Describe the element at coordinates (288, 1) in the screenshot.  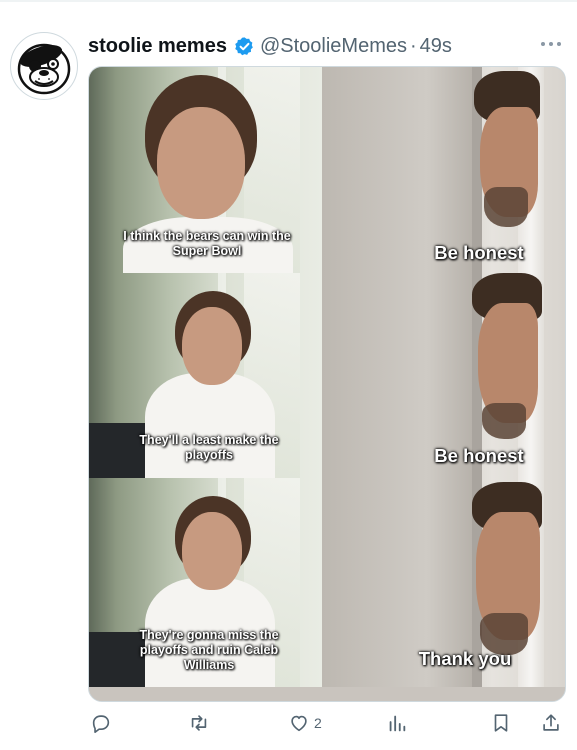
I see `top-divider` at that location.